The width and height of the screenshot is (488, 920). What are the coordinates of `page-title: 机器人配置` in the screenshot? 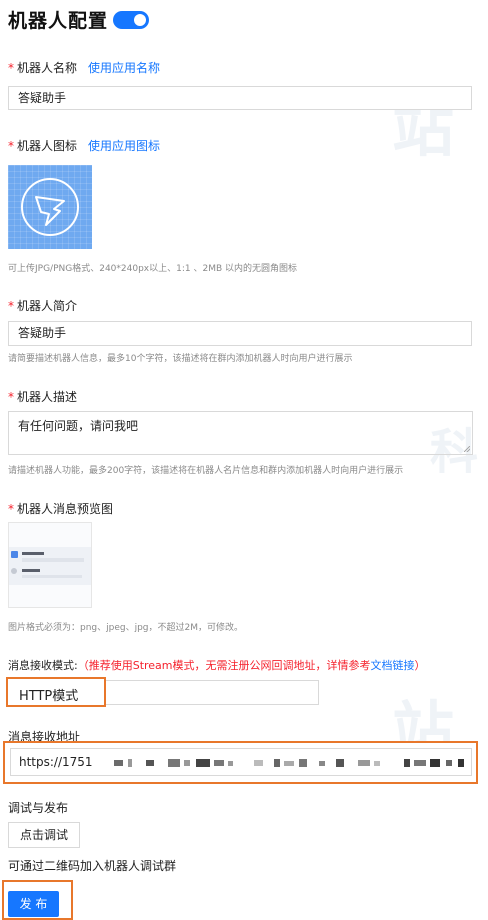 It's located at (58, 21).